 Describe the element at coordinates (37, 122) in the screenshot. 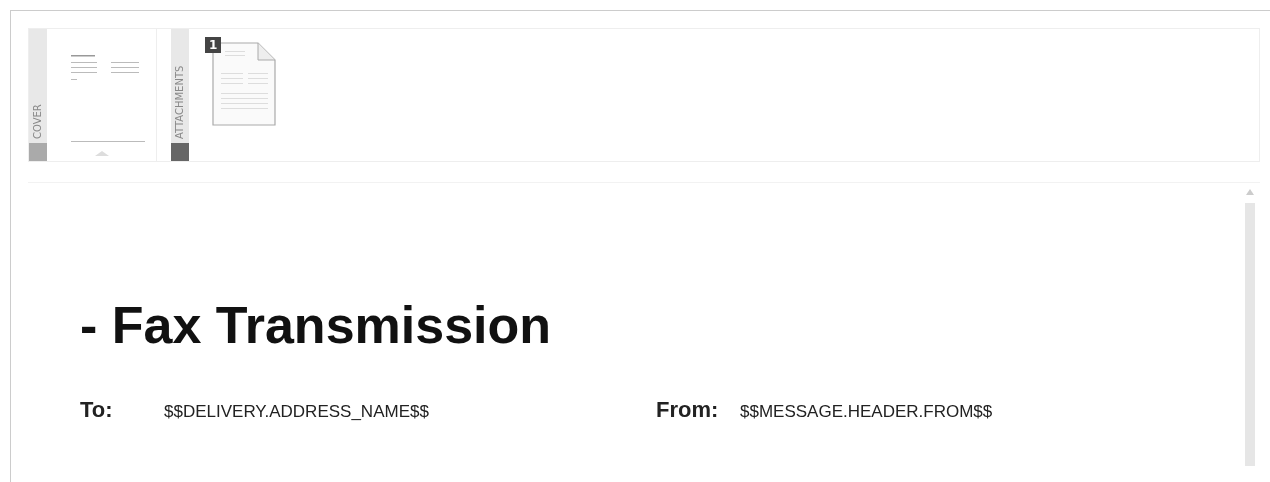

I see `section-label: COVER` at that location.